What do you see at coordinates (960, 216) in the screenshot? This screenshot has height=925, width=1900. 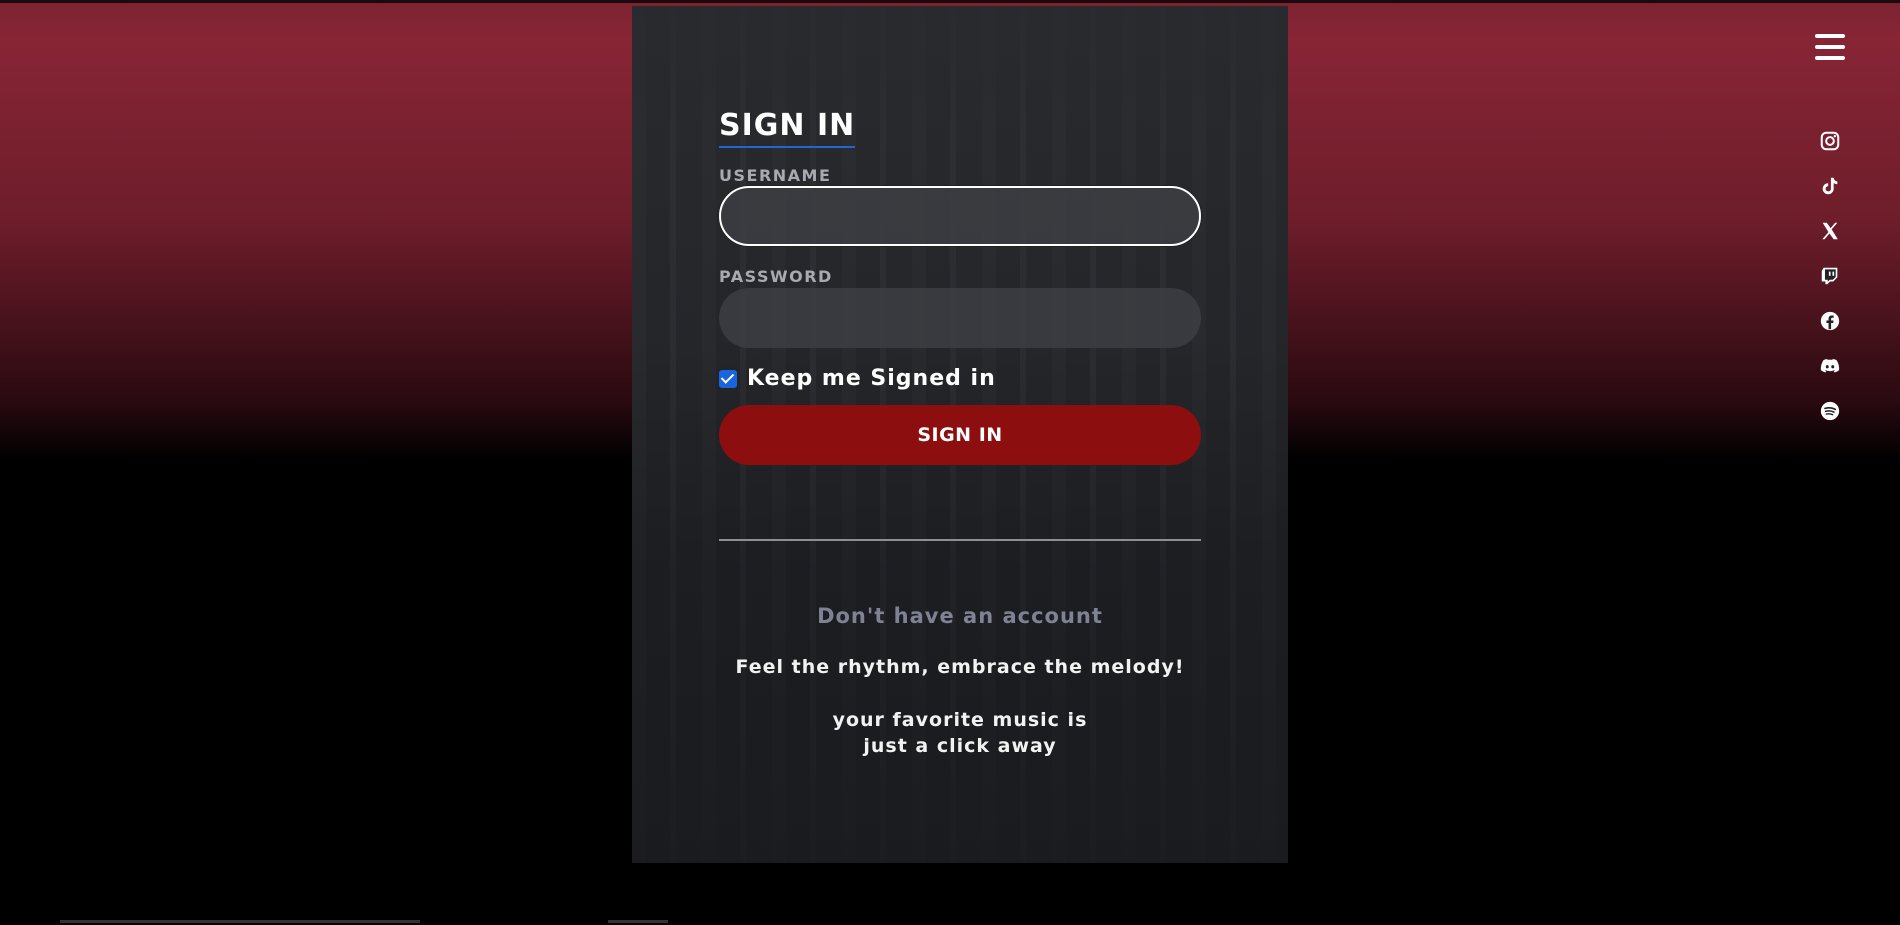 I see `username-input` at bounding box center [960, 216].